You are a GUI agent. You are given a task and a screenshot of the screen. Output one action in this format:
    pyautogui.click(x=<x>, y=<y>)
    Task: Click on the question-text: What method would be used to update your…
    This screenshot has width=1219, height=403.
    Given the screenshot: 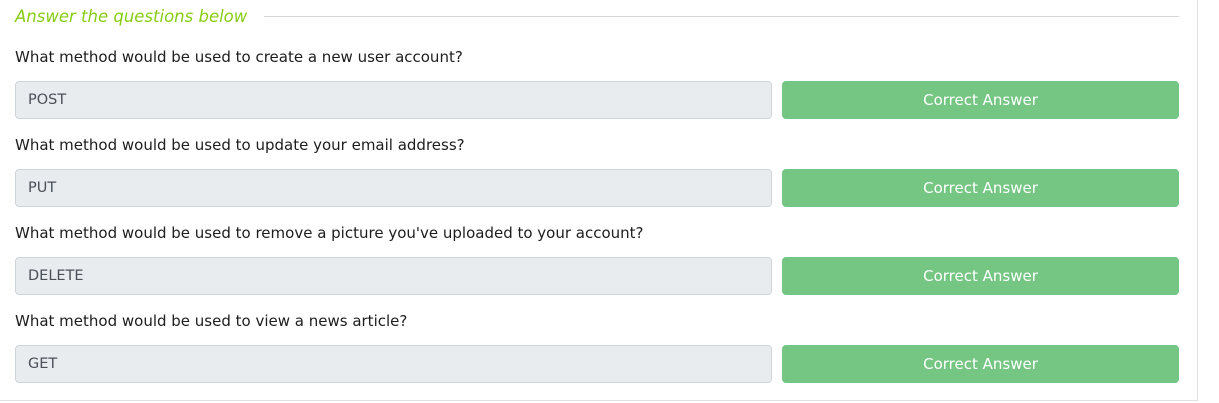 What is the action you would take?
    pyautogui.click(x=240, y=145)
    